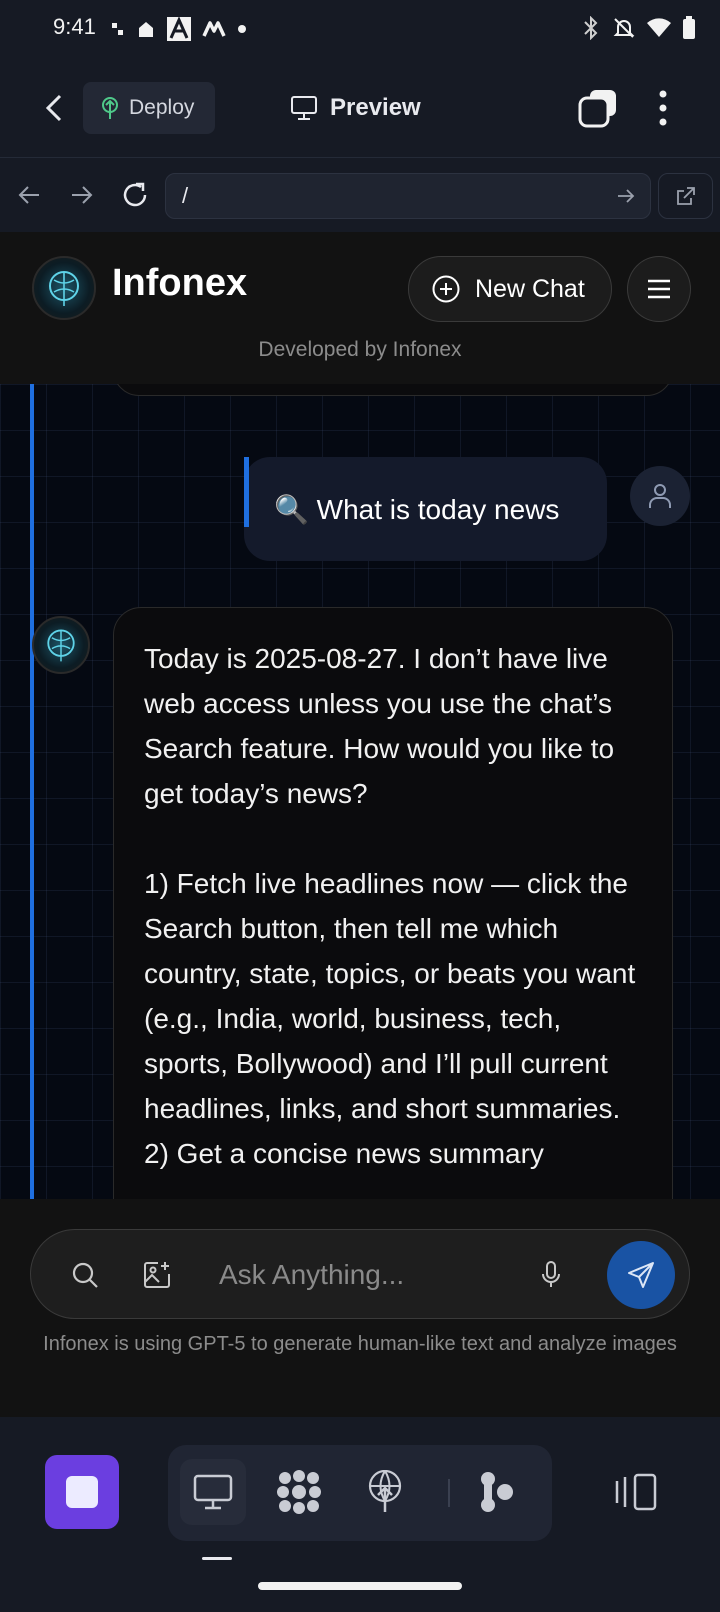 Image resolution: width=720 pixels, height=1612 pixels. I want to click on reload-button, so click(135, 195).